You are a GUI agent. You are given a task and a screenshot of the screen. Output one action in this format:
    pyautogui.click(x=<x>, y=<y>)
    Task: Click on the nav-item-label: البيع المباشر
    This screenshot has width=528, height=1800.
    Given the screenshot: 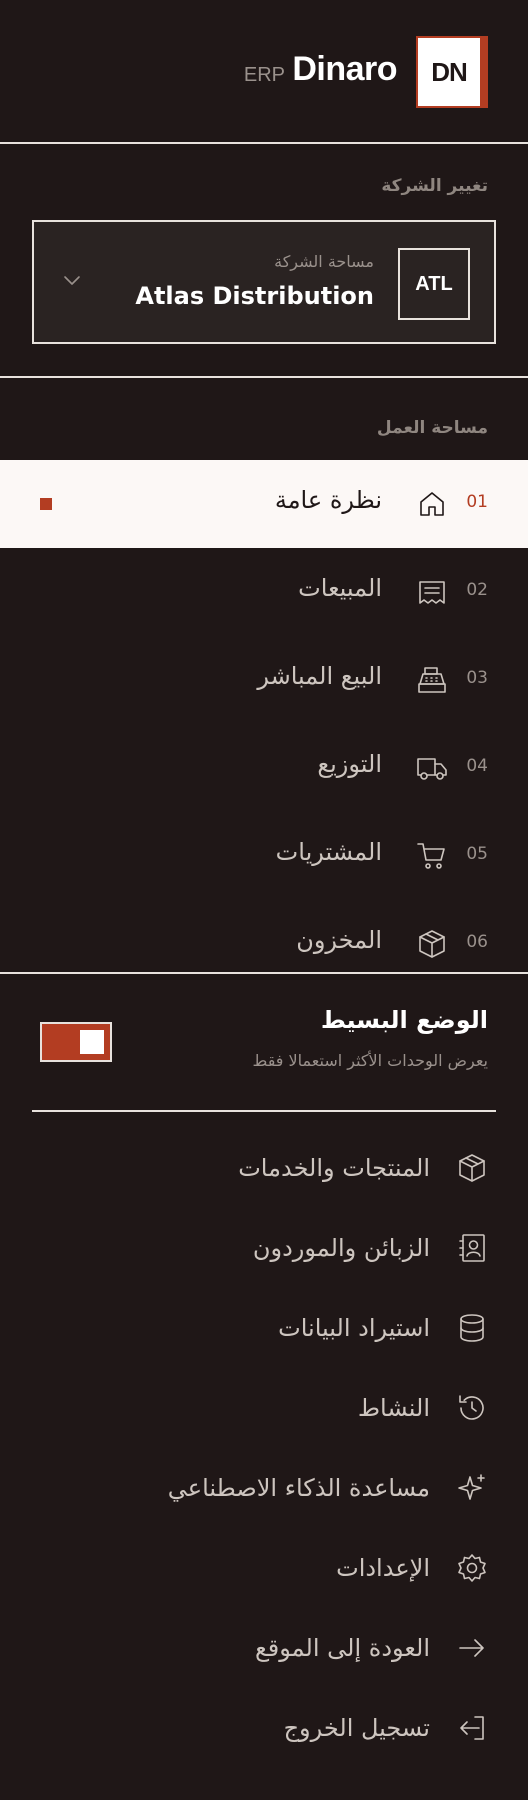 What is the action you would take?
    pyautogui.click(x=319, y=676)
    